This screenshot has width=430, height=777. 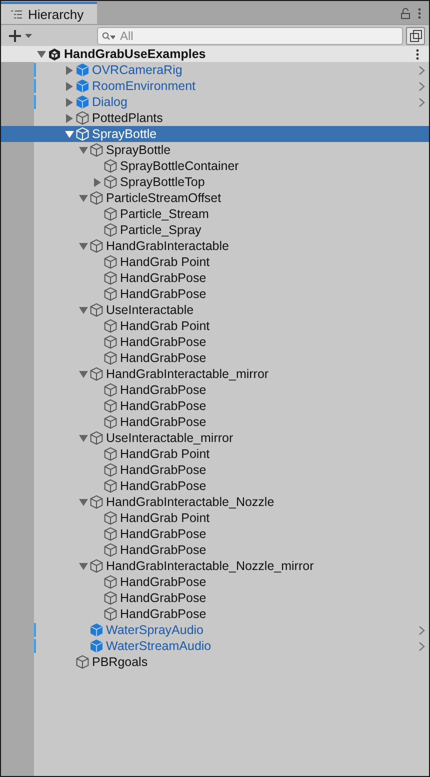 I want to click on lock-icon, so click(x=405, y=13).